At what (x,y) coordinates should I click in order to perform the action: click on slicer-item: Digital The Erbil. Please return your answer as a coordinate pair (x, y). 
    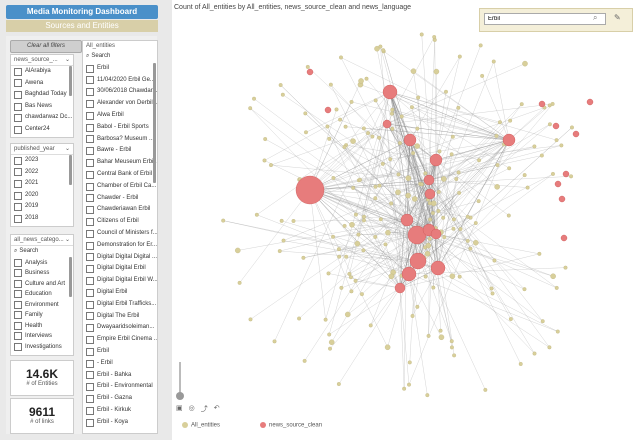
    Looking at the image, I should click on (120, 317).